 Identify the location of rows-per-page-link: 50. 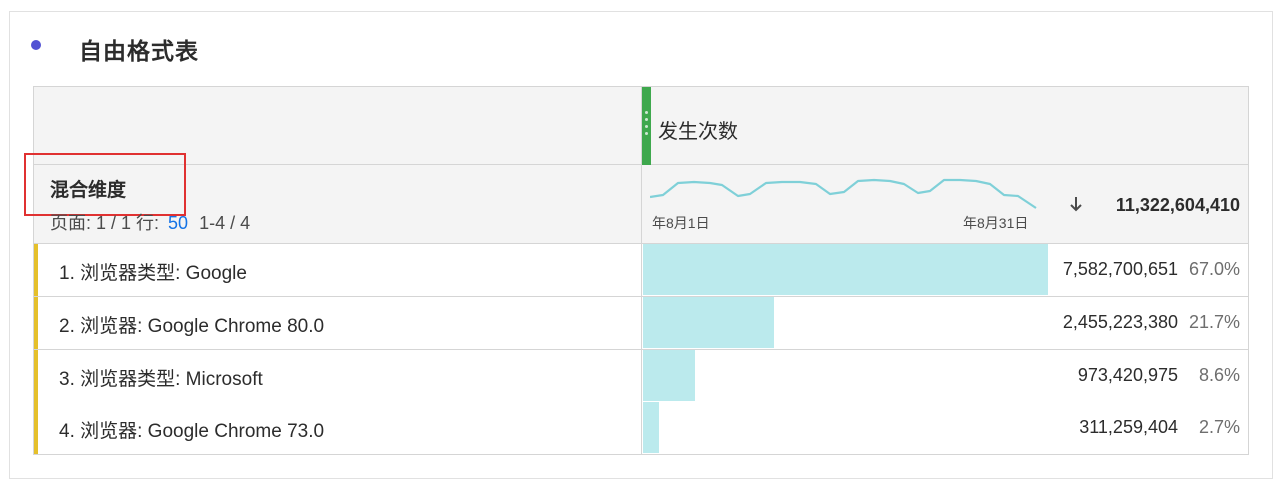
(178, 223).